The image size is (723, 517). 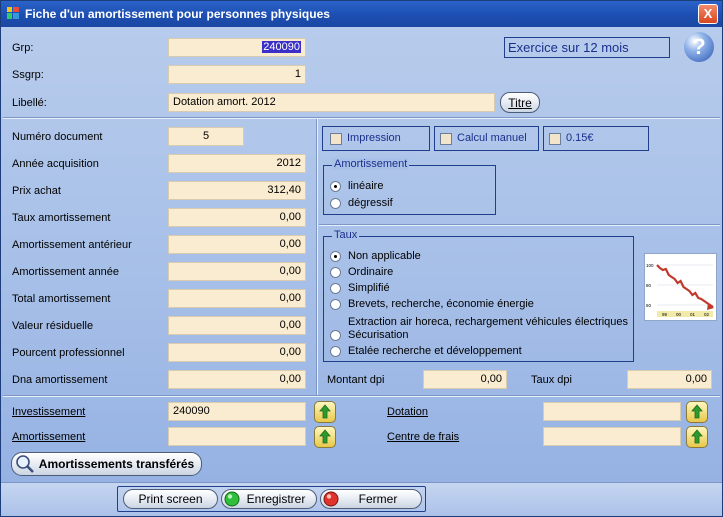 What do you see at coordinates (612, 411) in the screenshot?
I see `dotation-input` at bounding box center [612, 411].